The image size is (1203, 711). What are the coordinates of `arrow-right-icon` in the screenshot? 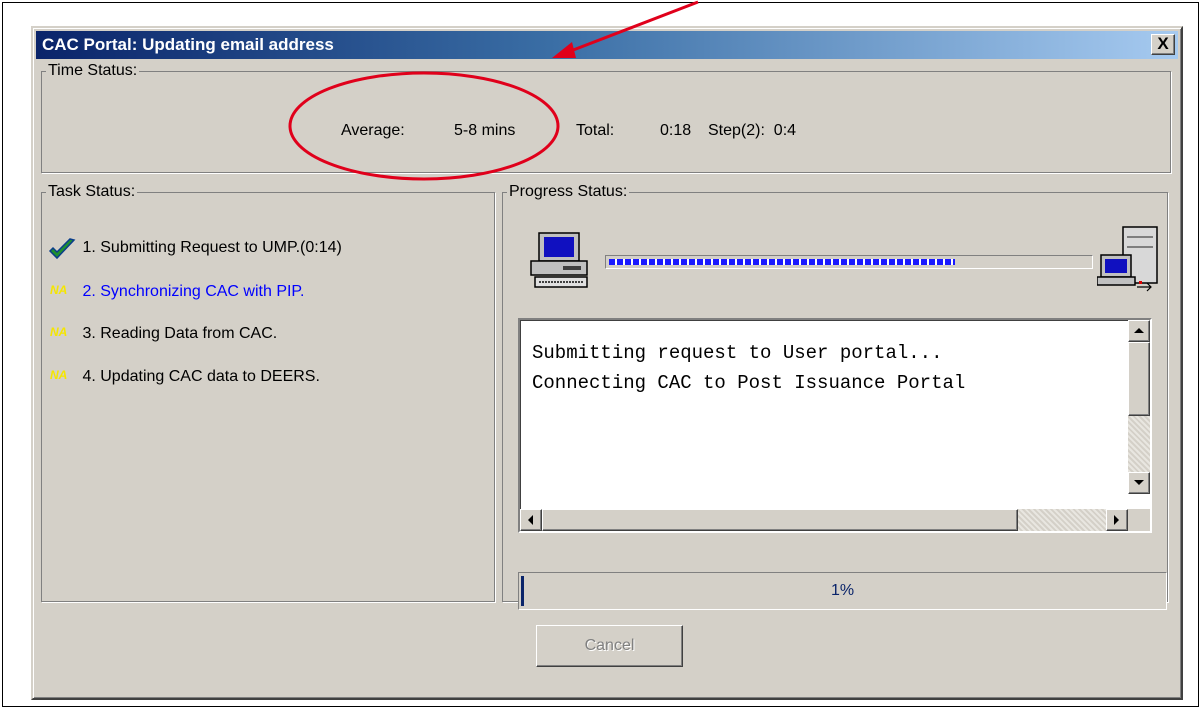 It's located at (1119, 520).